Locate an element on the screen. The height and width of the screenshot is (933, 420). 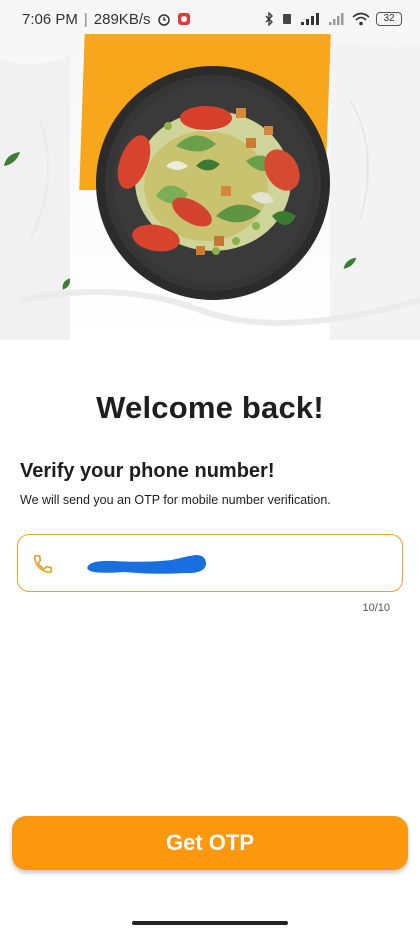
verify-title: Verify your phone number! is located at coordinates (147, 471).